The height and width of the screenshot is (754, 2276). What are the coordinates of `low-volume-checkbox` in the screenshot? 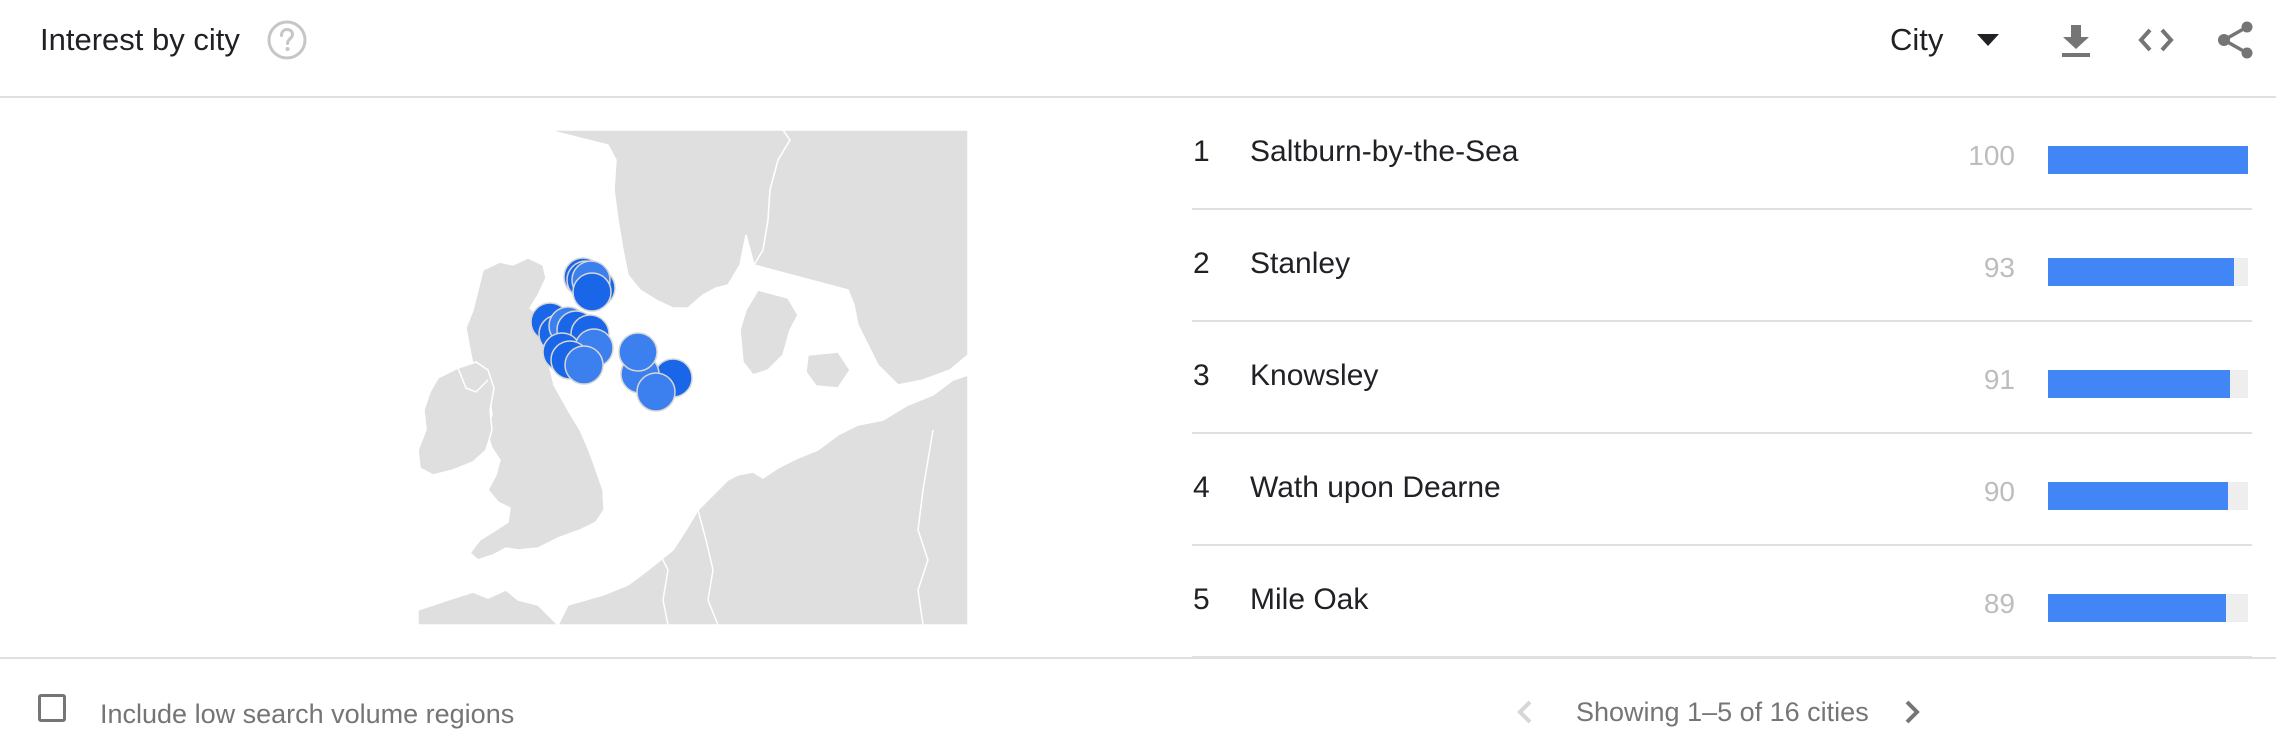 It's located at (52, 708).